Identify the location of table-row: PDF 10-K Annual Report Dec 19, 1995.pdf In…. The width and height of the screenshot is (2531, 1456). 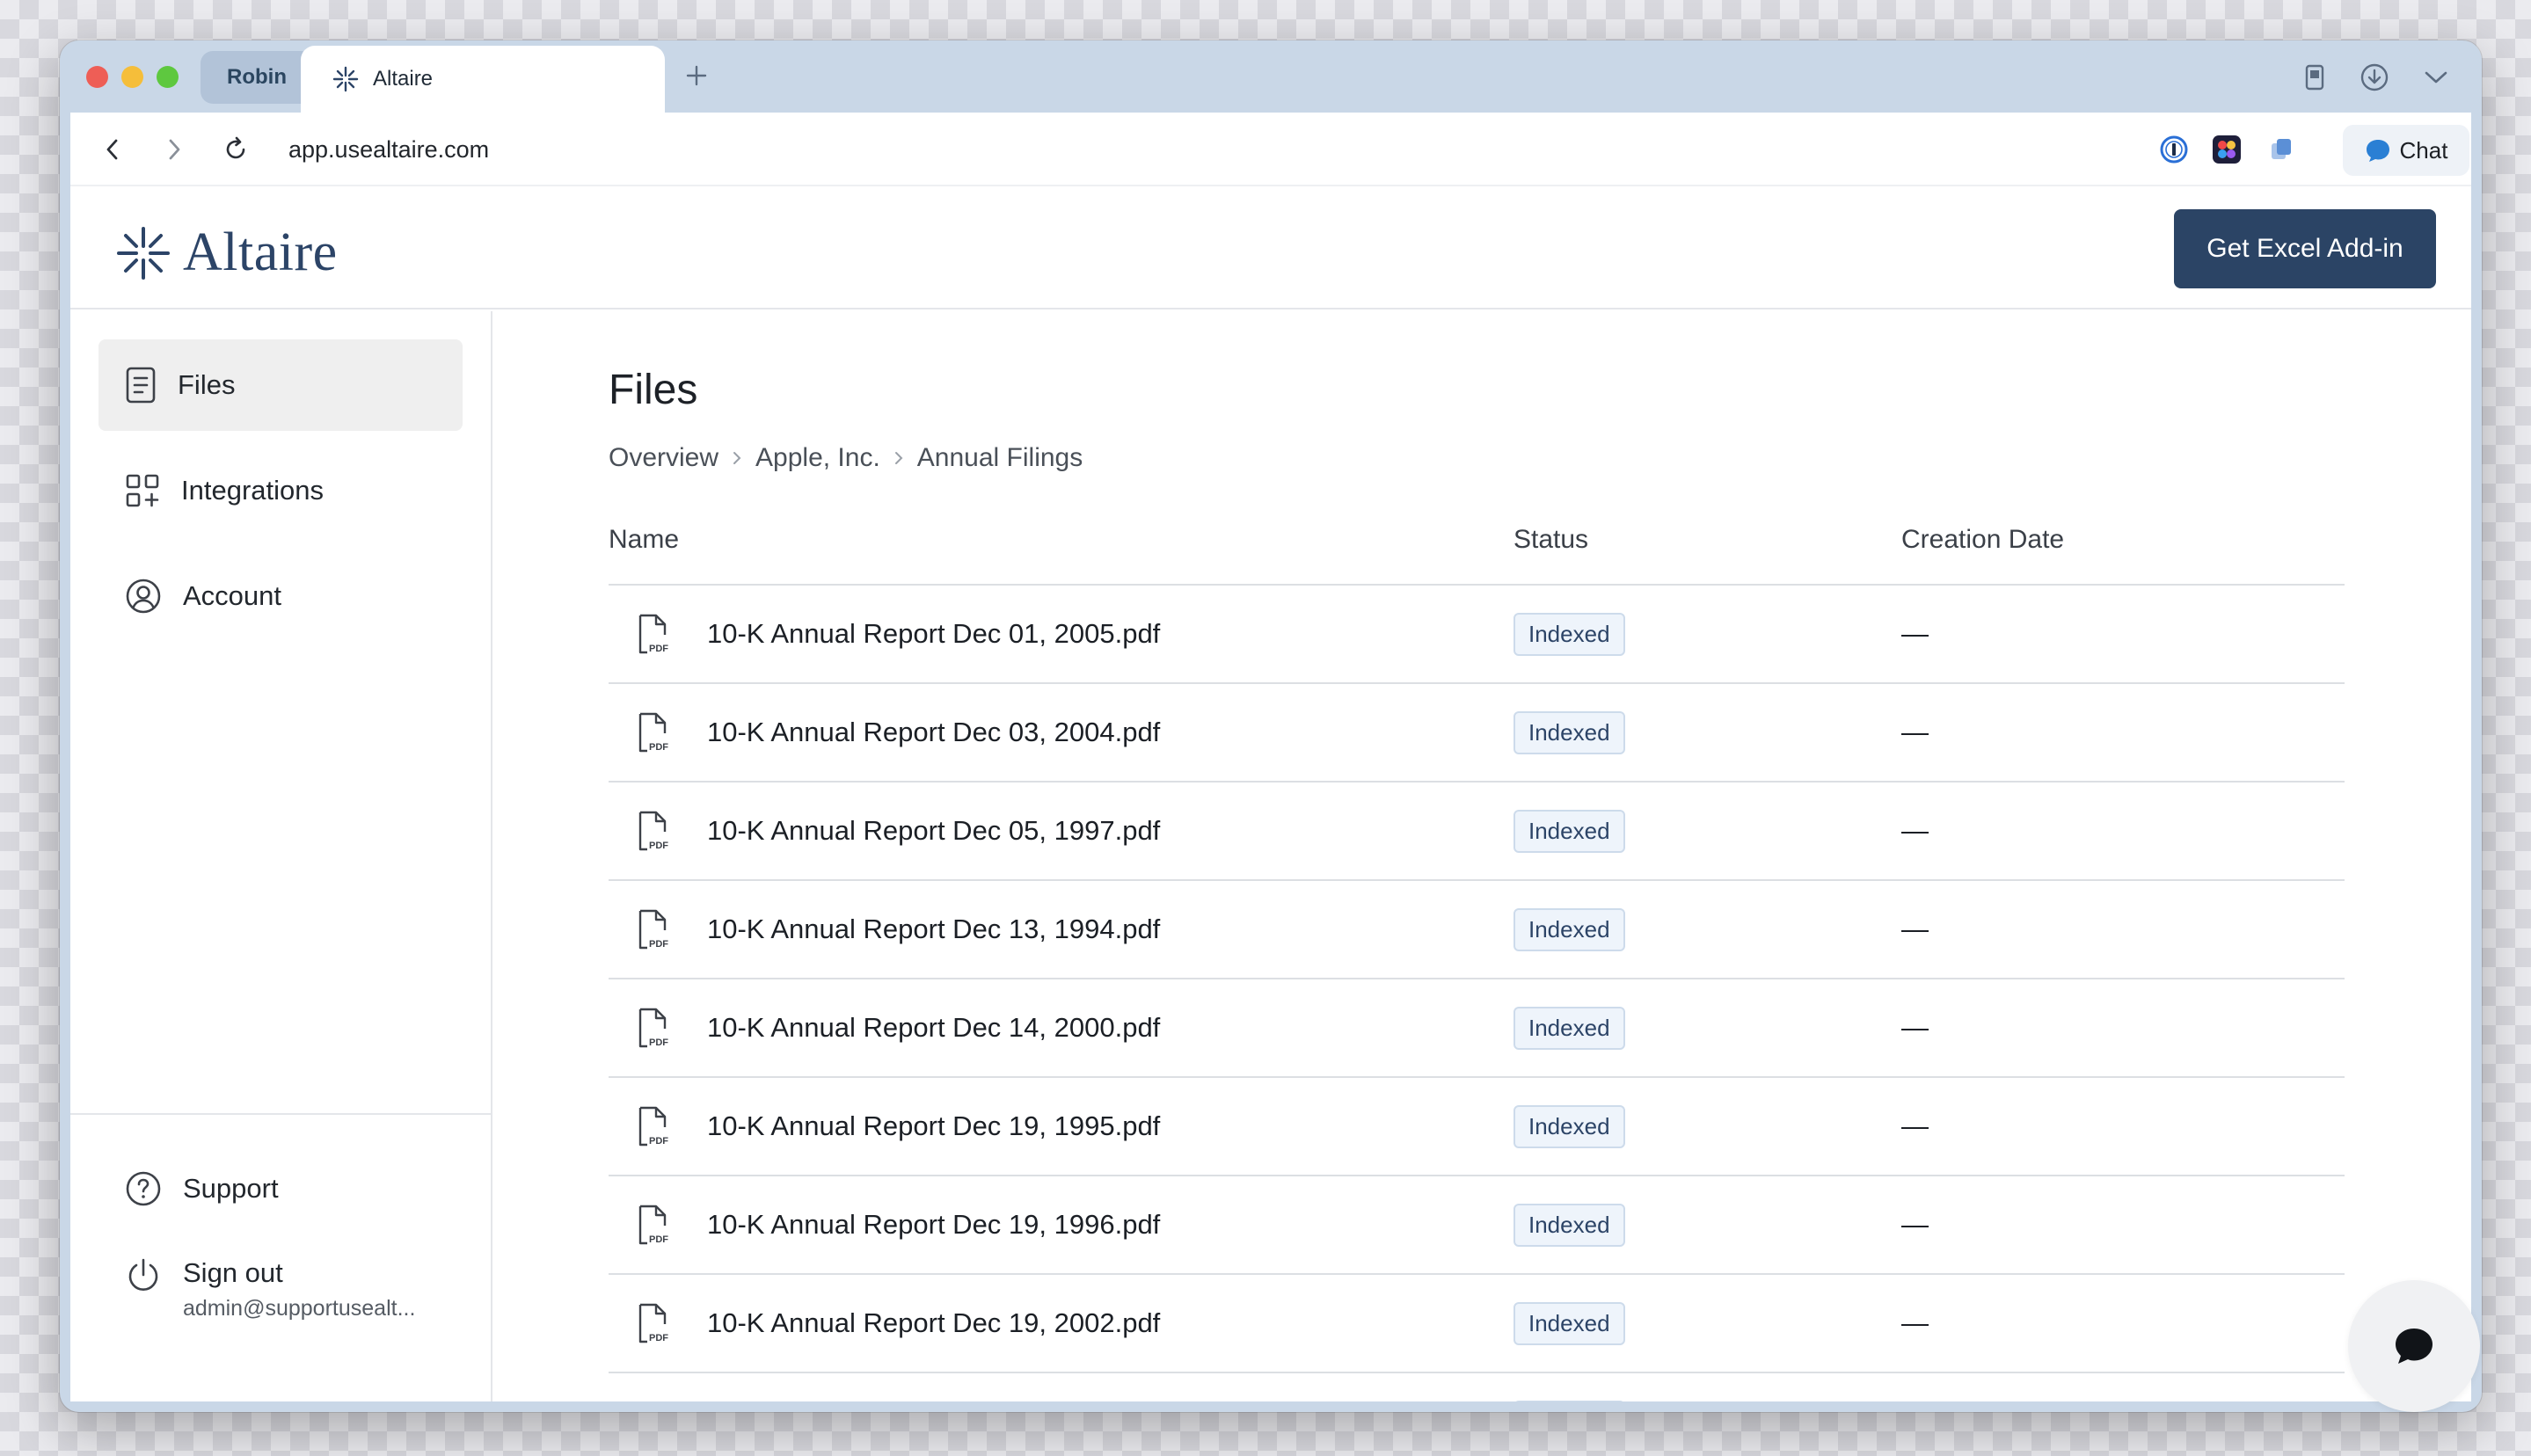
(1477, 1127).